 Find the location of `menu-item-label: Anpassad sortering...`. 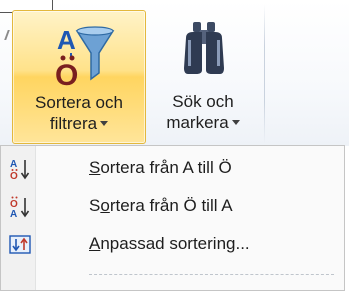

menu-item-label: Anpassad sortering... is located at coordinates (169, 244).